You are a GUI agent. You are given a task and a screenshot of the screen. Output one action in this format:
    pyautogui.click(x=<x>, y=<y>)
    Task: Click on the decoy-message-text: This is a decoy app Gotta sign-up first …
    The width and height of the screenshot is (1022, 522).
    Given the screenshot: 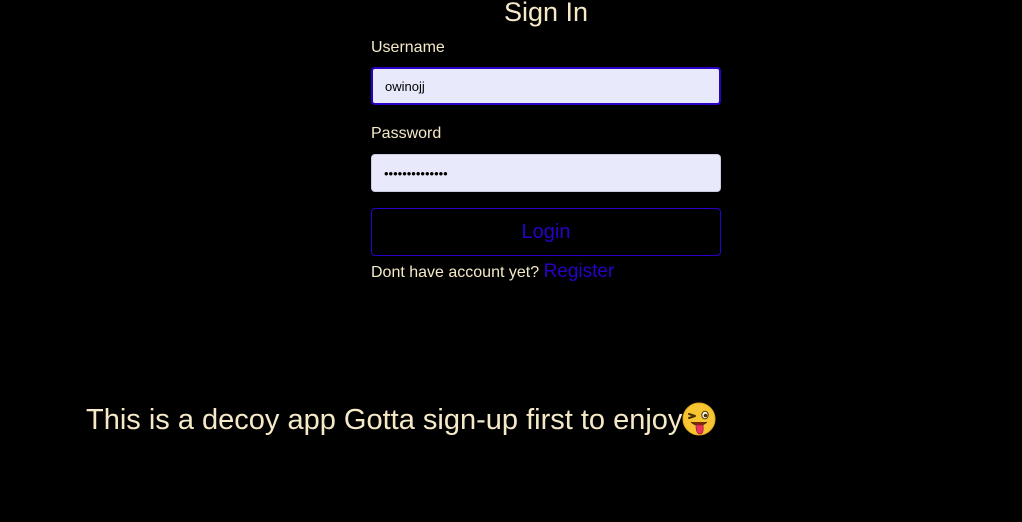 What is the action you would take?
    pyautogui.click(x=384, y=420)
    